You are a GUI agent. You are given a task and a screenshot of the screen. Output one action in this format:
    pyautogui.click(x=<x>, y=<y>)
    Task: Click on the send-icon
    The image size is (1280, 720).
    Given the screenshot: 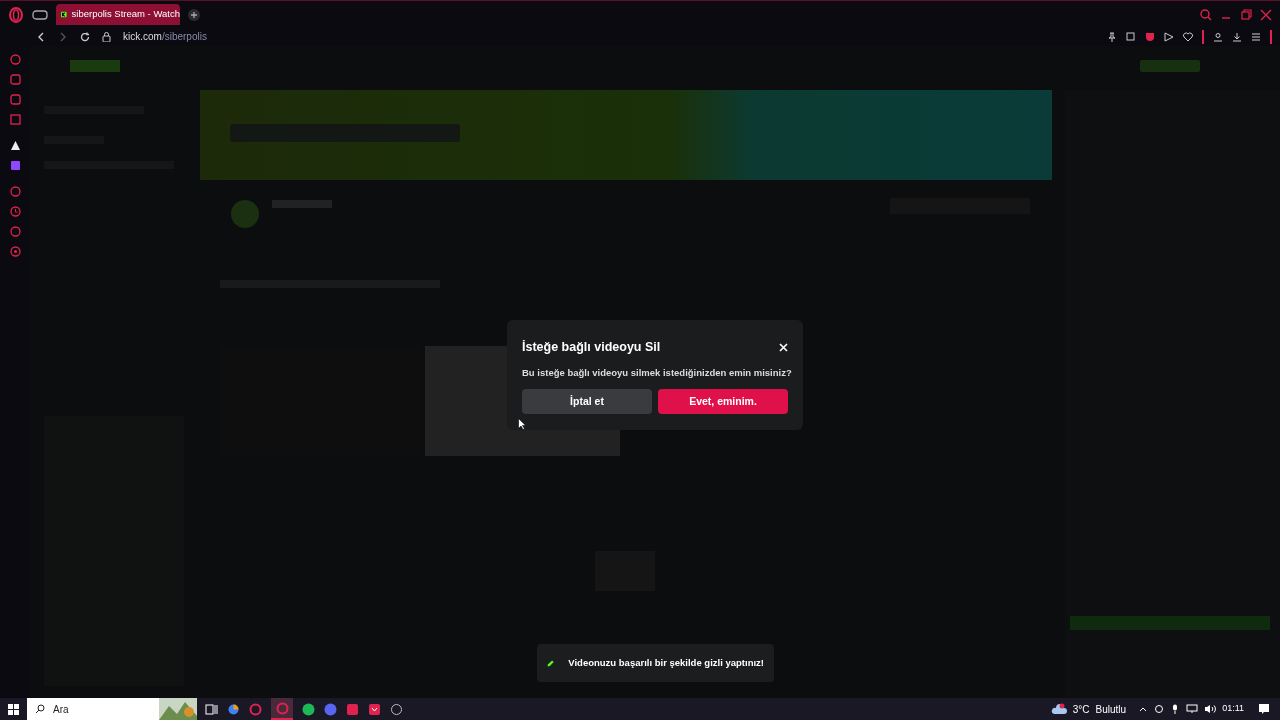 What is the action you would take?
    pyautogui.click(x=1169, y=37)
    